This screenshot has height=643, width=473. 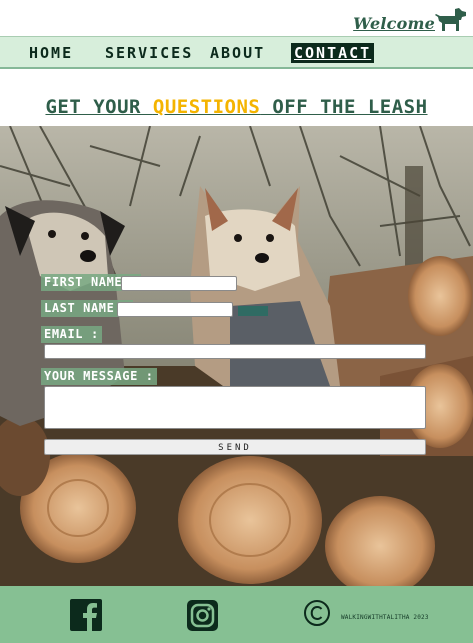 I want to click on credit-text: WALKINGWITHTALITHA 2023, so click(x=385, y=617).